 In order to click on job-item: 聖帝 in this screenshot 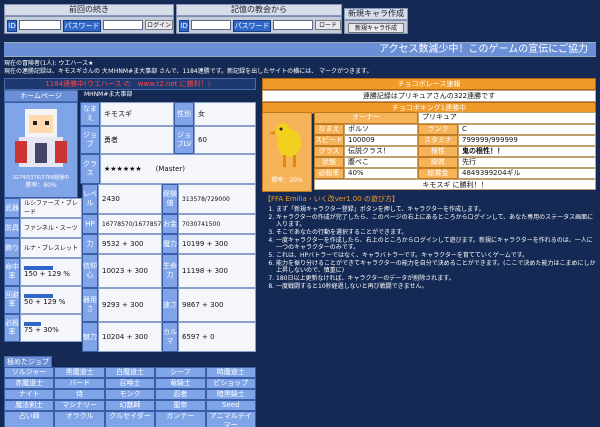, I will do `click(180, 405)`.